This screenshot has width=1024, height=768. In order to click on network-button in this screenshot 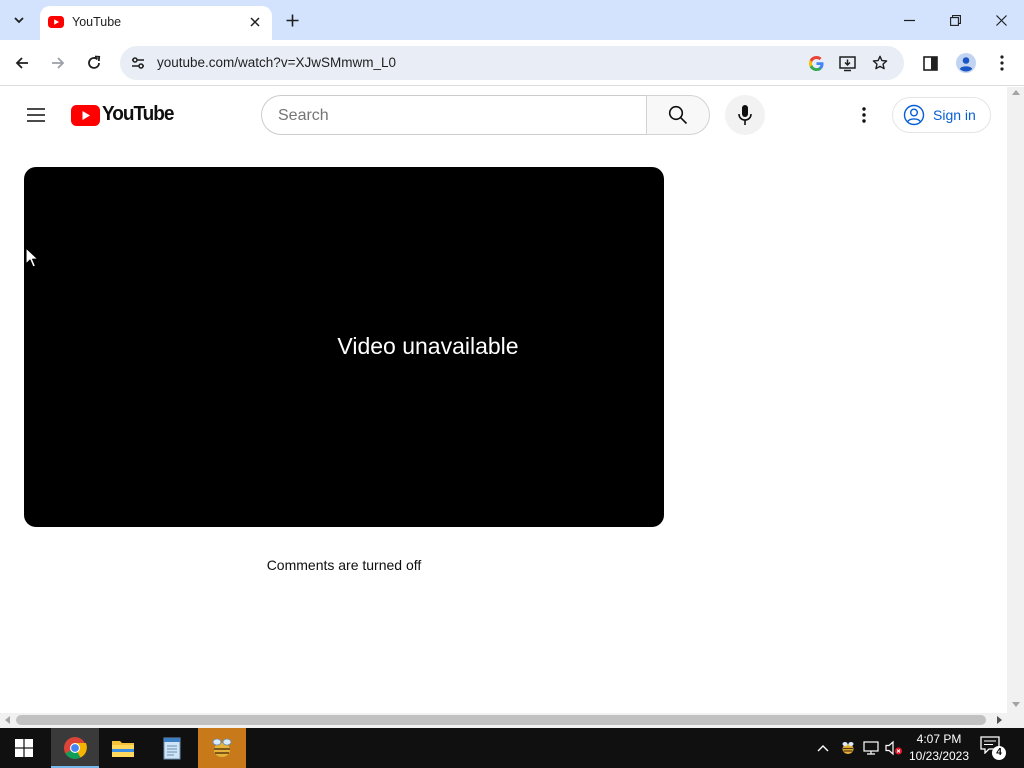, I will do `click(871, 748)`.